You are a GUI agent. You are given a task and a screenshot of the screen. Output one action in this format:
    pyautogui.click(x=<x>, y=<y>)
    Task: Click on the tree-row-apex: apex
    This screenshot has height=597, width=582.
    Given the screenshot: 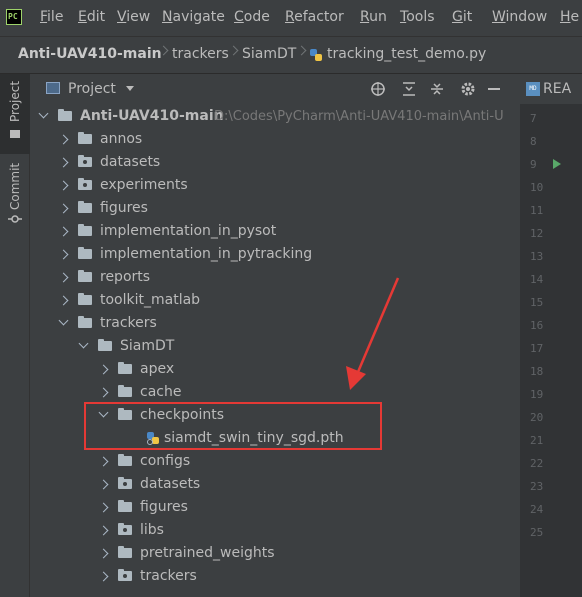 What is the action you would take?
    pyautogui.click(x=275, y=369)
    